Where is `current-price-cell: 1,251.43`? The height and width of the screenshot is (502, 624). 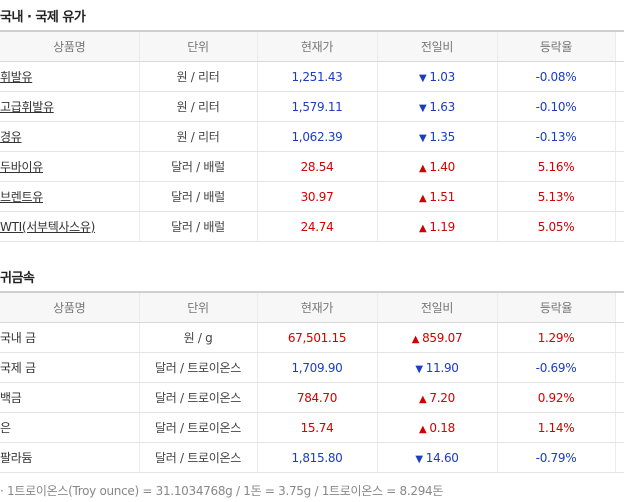
current-price-cell: 1,251.43 is located at coordinates (316, 76).